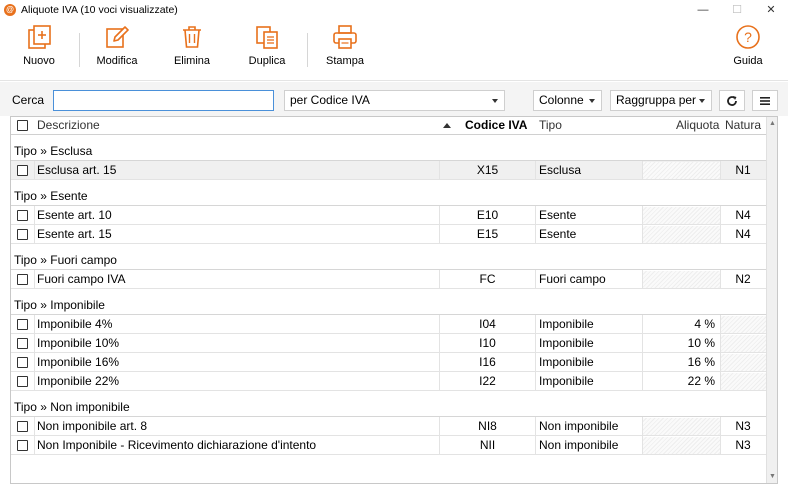  What do you see at coordinates (737, 9) in the screenshot?
I see `maximize-button: ☐` at bounding box center [737, 9].